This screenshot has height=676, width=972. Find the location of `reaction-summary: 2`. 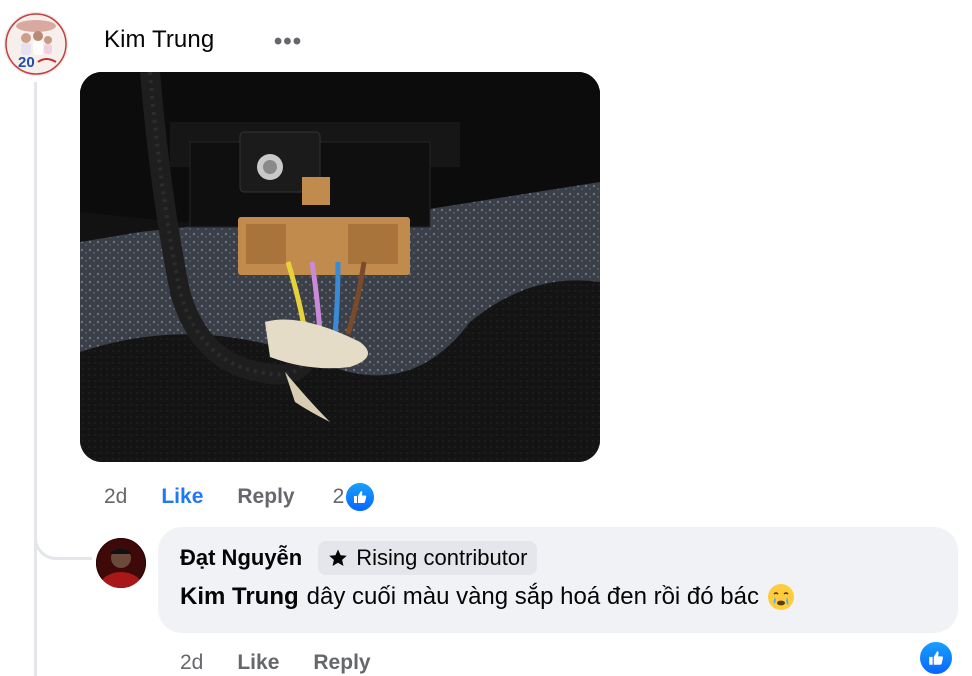

reaction-summary: 2 is located at coordinates (355, 497).